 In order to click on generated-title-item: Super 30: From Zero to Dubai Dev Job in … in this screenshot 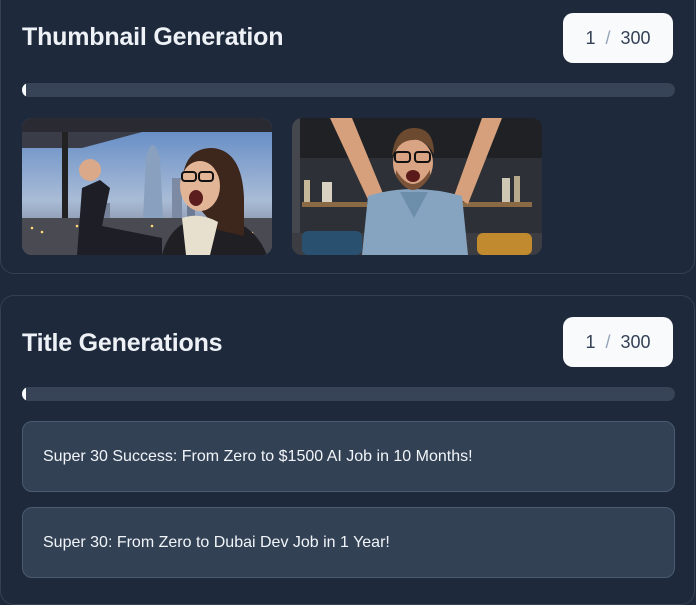, I will do `click(348, 542)`.